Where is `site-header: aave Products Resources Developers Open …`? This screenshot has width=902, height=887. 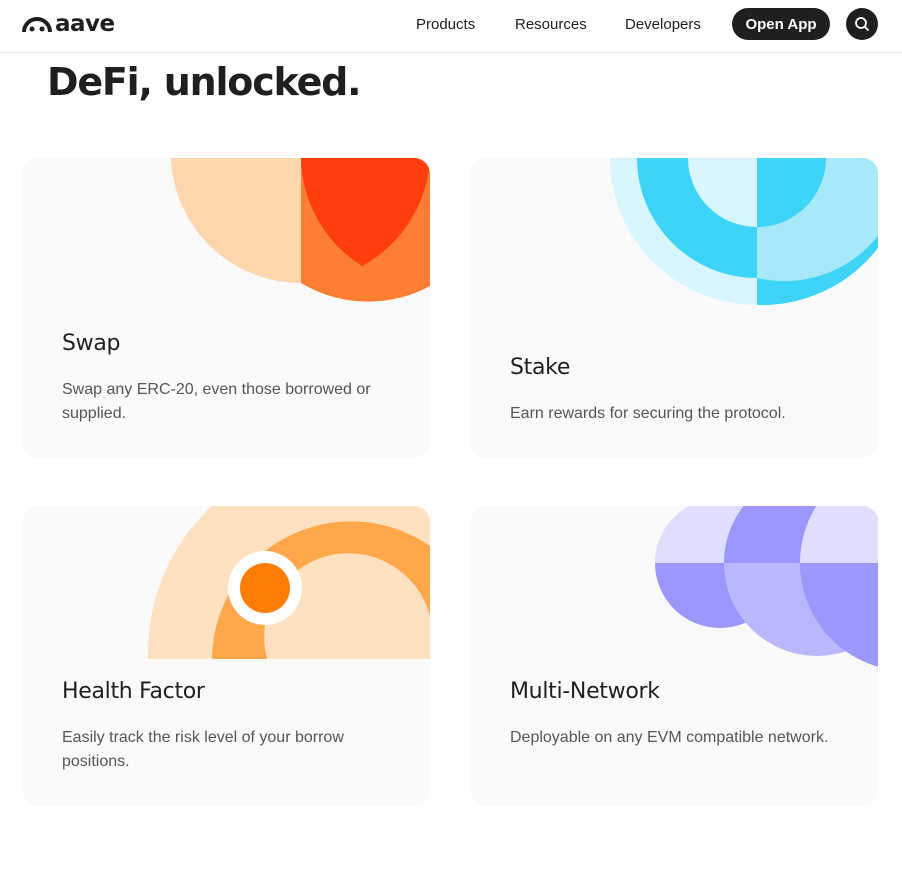
site-header: aave Products Resources Developers Open … is located at coordinates (451, 26).